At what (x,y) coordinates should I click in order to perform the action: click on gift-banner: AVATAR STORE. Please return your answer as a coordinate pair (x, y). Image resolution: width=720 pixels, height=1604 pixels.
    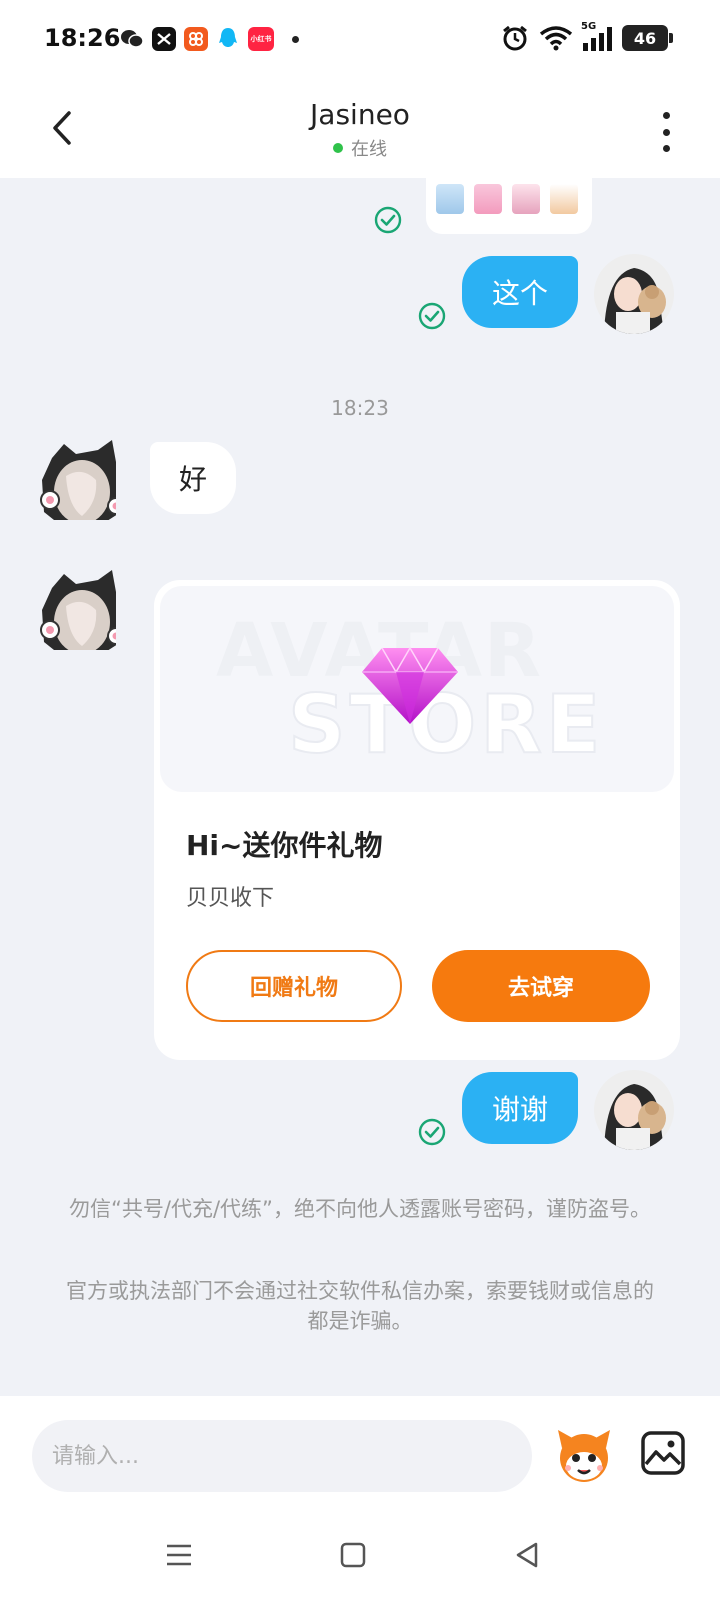
    Looking at the image, I should click on (417, 689).